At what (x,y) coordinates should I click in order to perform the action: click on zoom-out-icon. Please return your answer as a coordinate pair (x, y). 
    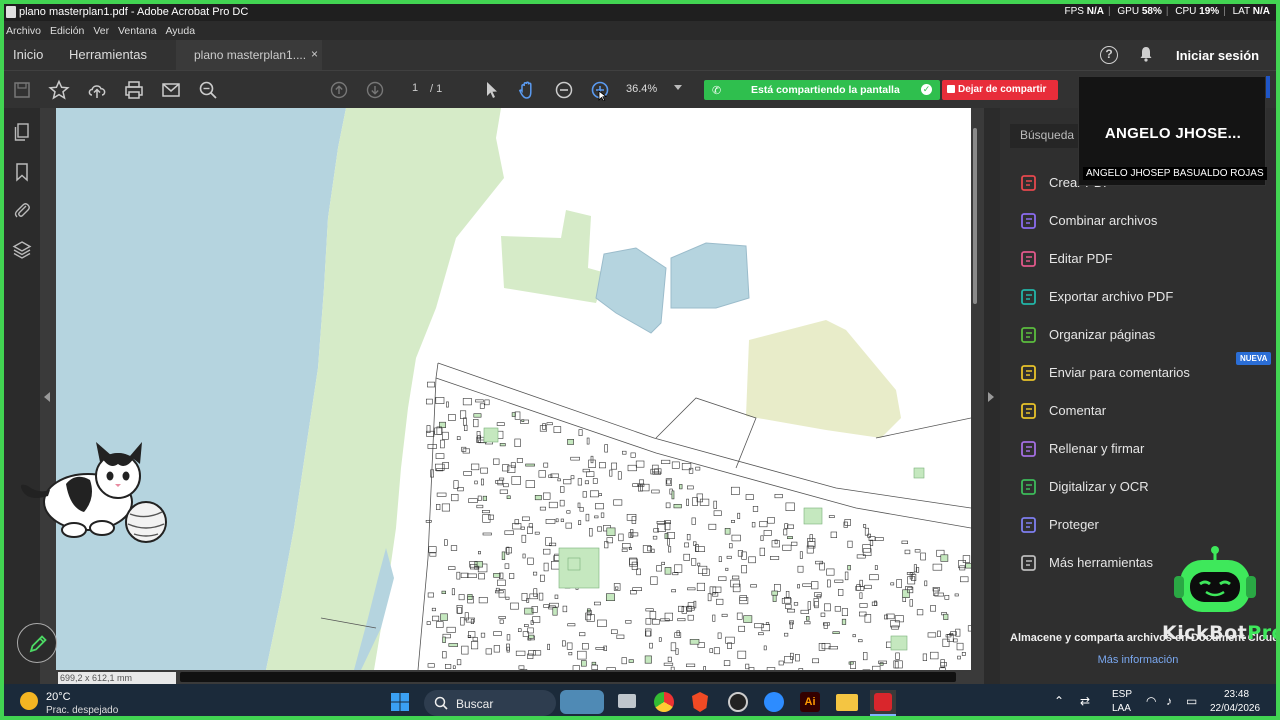
    Looking at the image, I should click on (564, 90).